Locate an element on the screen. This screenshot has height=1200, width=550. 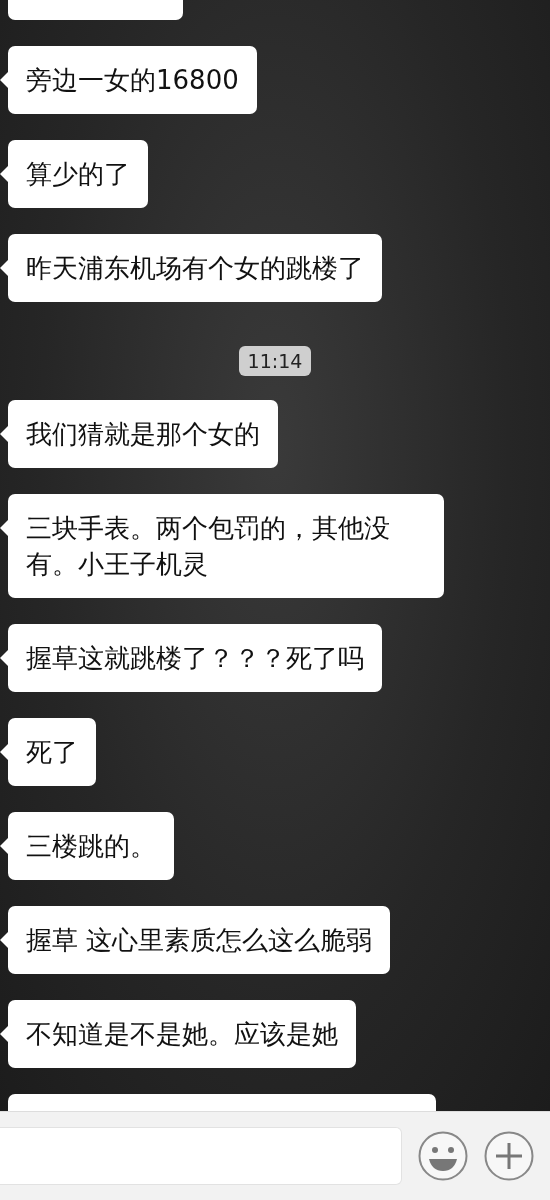
message-bubble: 握草 这心里素质怎么这么脆弱 is located at coordinates (199, 940).